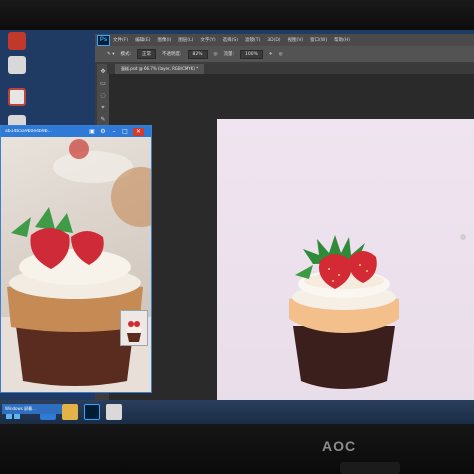  I want to click on opacity-input: 82%, so click(197, 54).